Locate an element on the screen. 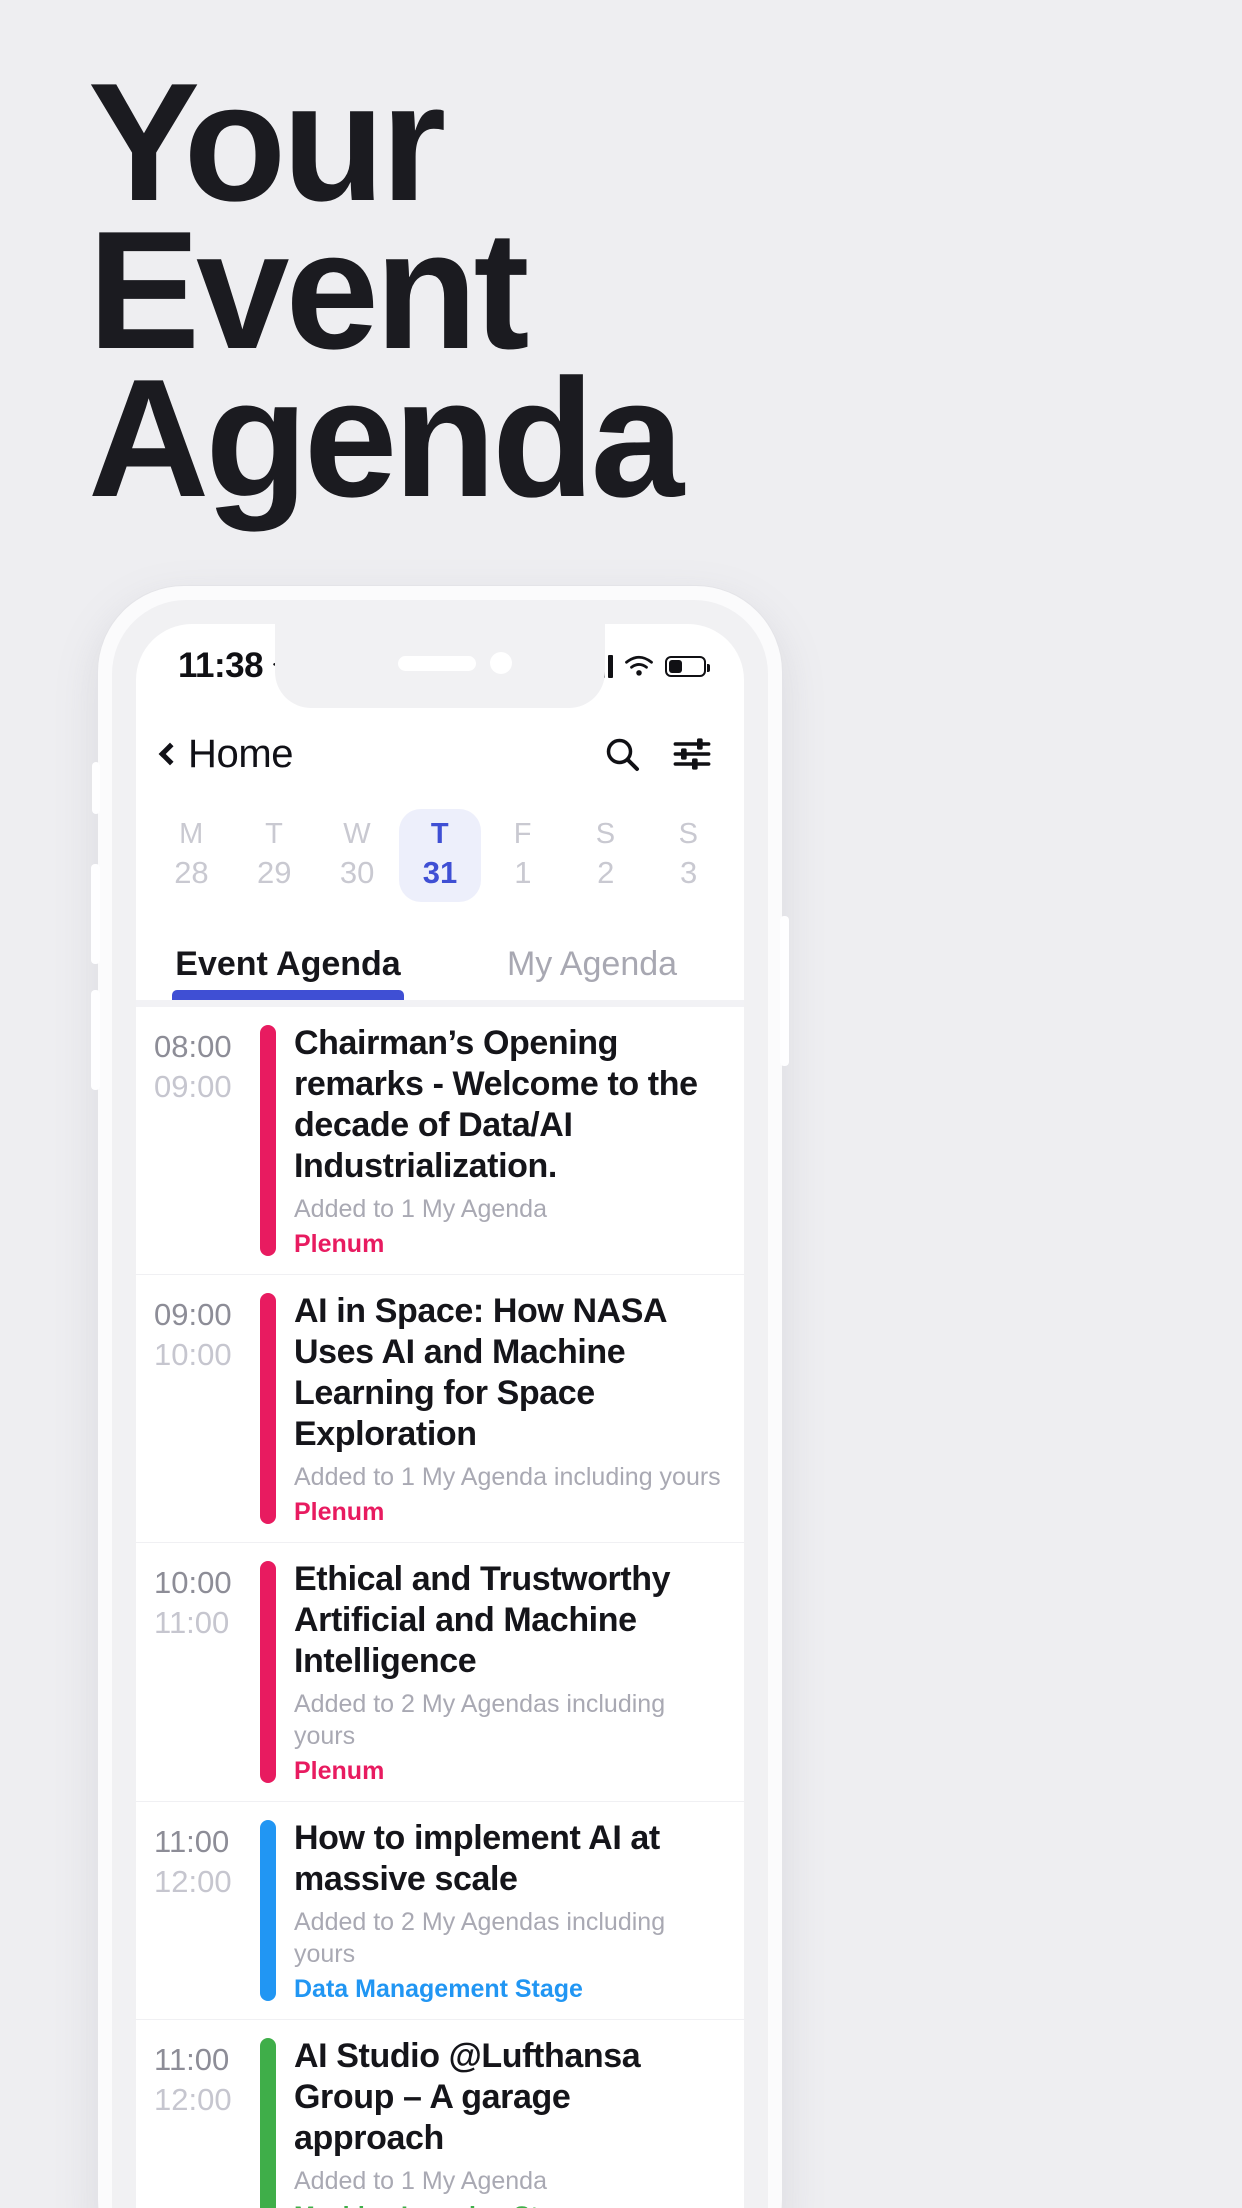 The height and width of the screenshot is (2208, 1242). search-icon is located at coordinates (622, 754).